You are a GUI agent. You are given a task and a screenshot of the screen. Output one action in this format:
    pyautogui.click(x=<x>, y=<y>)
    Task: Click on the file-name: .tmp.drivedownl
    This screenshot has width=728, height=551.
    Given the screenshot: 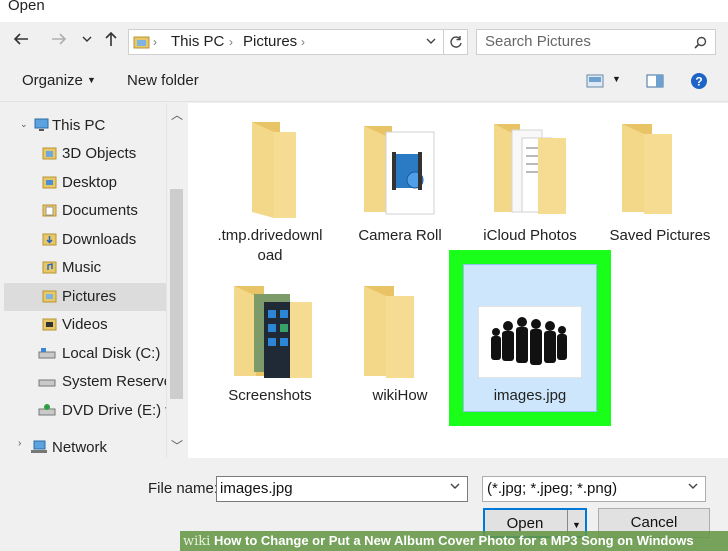 What is the action you would take?
    pyautogui.click(x=270, y=235)
    